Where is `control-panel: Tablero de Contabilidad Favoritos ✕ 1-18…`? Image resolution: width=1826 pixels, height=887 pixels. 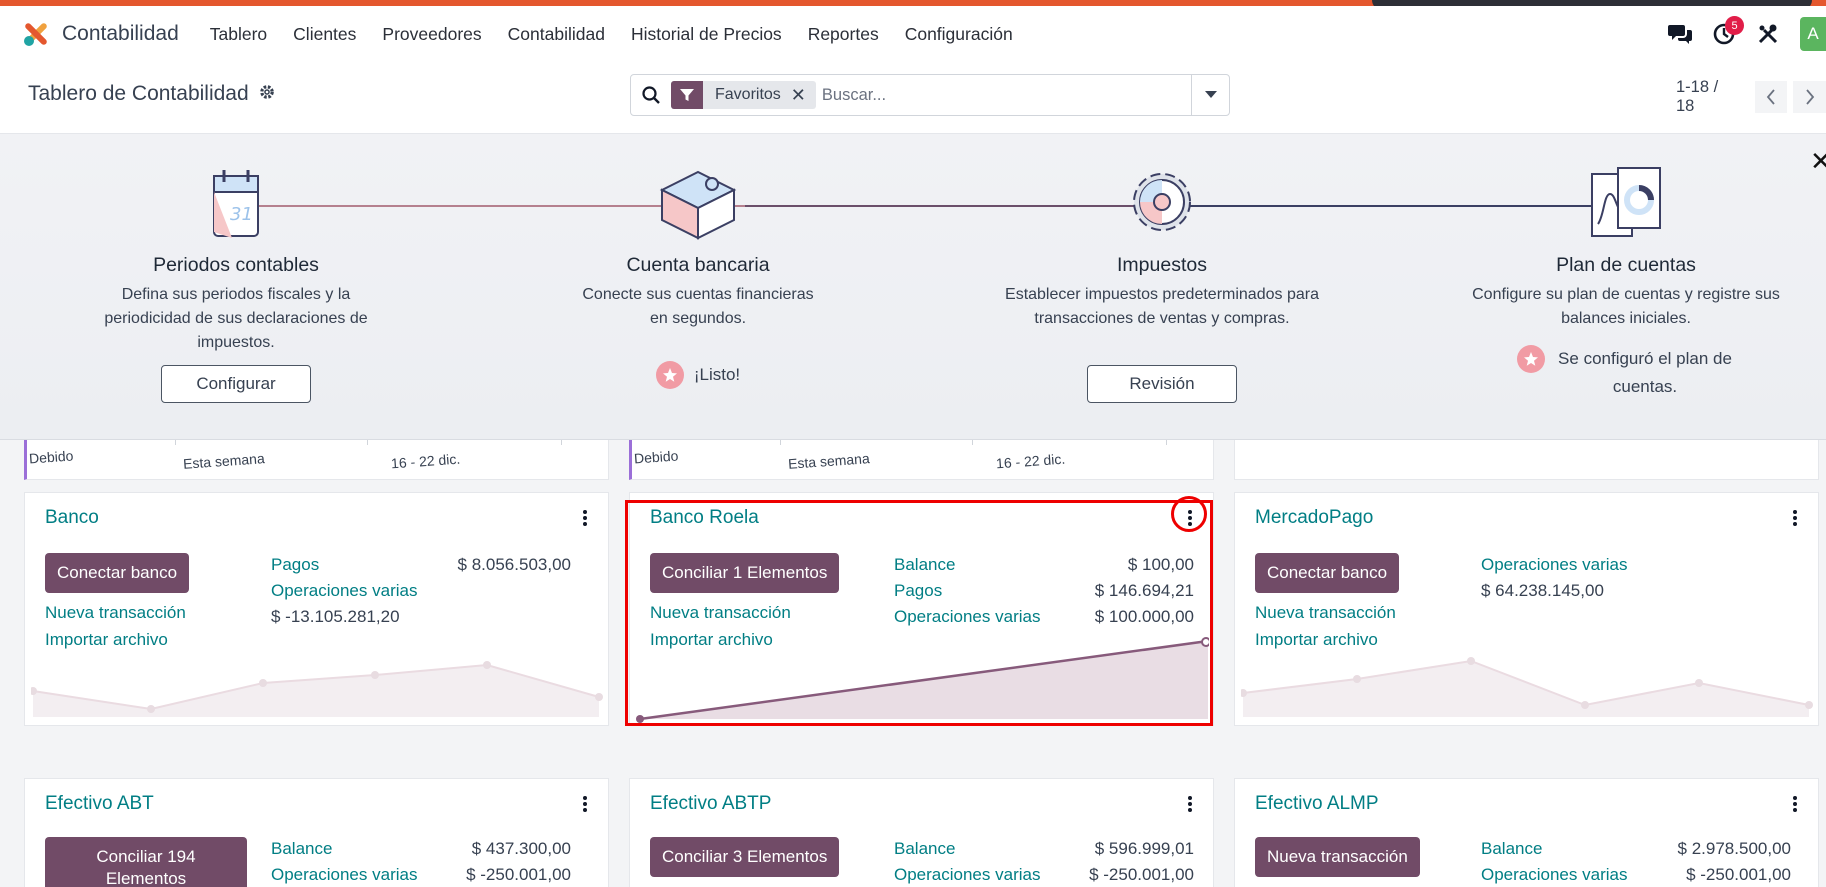 control-panel: Tablero de Contabilidad Favoritos ✕ 1-18… is located at coordinates (913, 98).